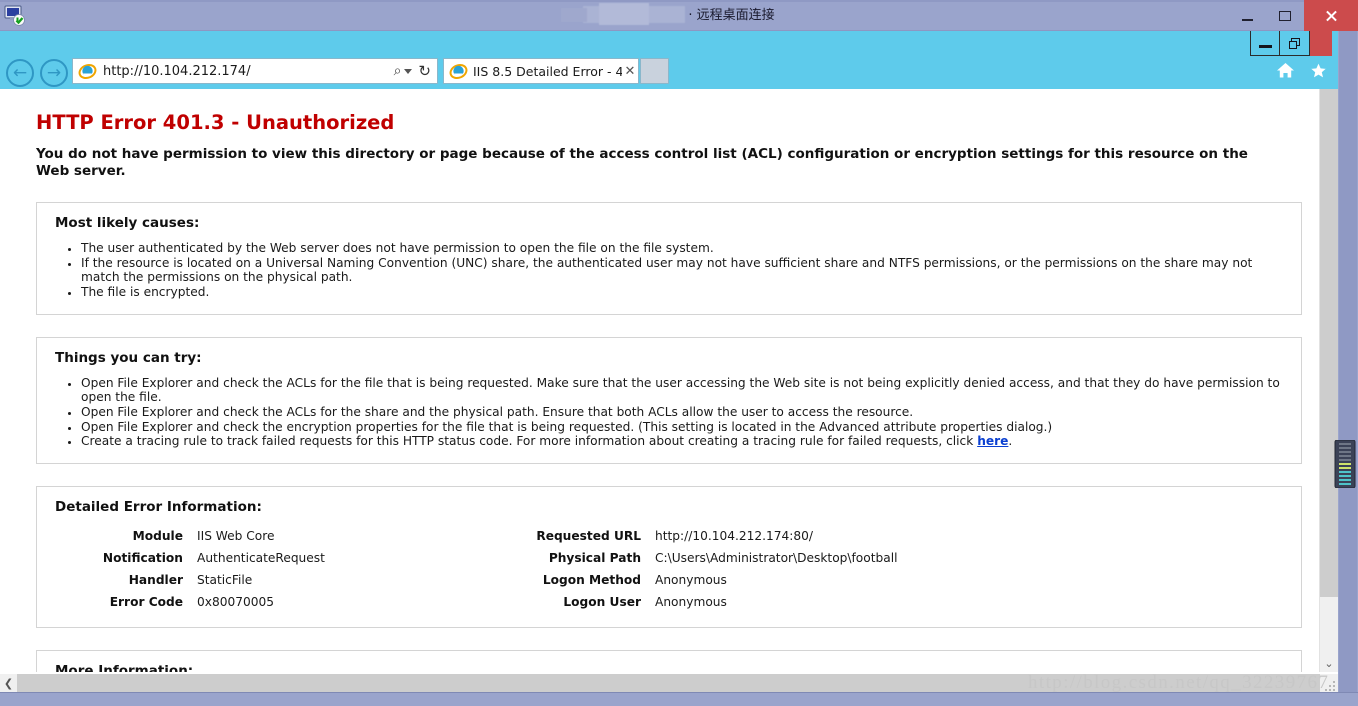 The image size is (1358, 706). Describe the element at coordinates (992, 441) in the screenshot. I see `tracing-rule-link: here` at that location.